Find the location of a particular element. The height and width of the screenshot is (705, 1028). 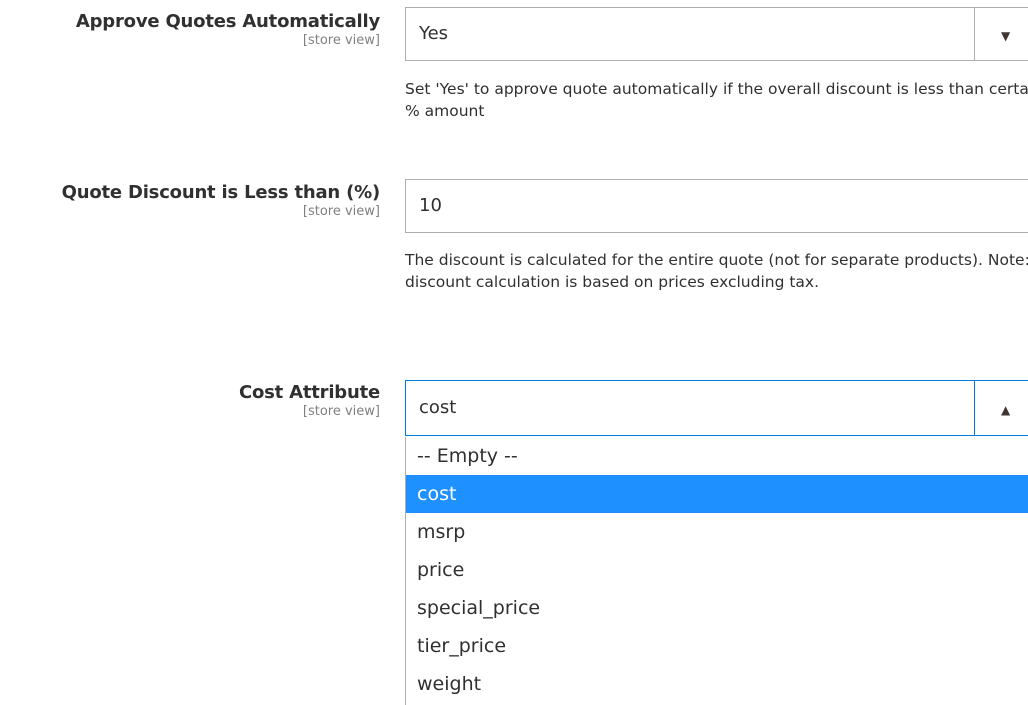

cost-attribute-value: cost is located at coordinates (438, 407).